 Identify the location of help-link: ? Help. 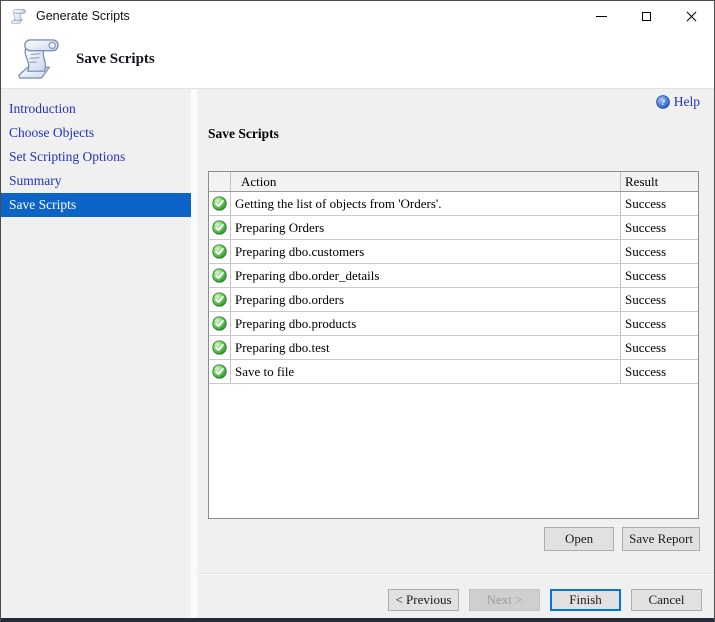
(677, 102).